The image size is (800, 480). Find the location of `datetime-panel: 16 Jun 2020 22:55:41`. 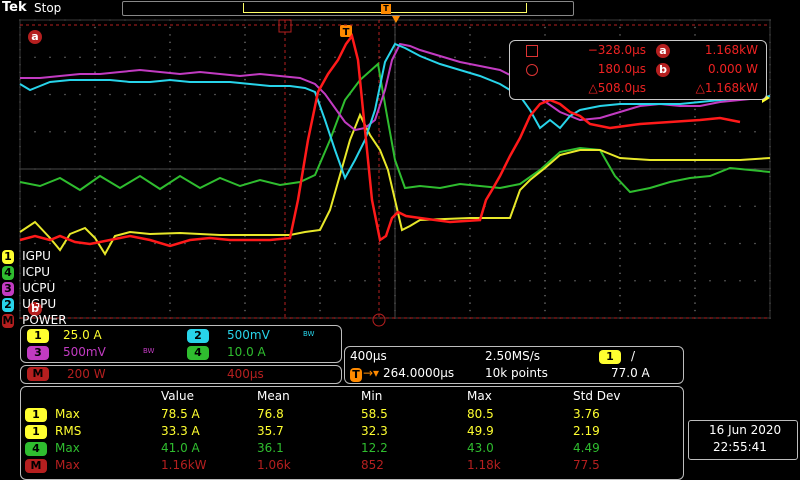

datetime-panel: 16 Jun 2020 22:55:41 is located at coordinates (743, 440).